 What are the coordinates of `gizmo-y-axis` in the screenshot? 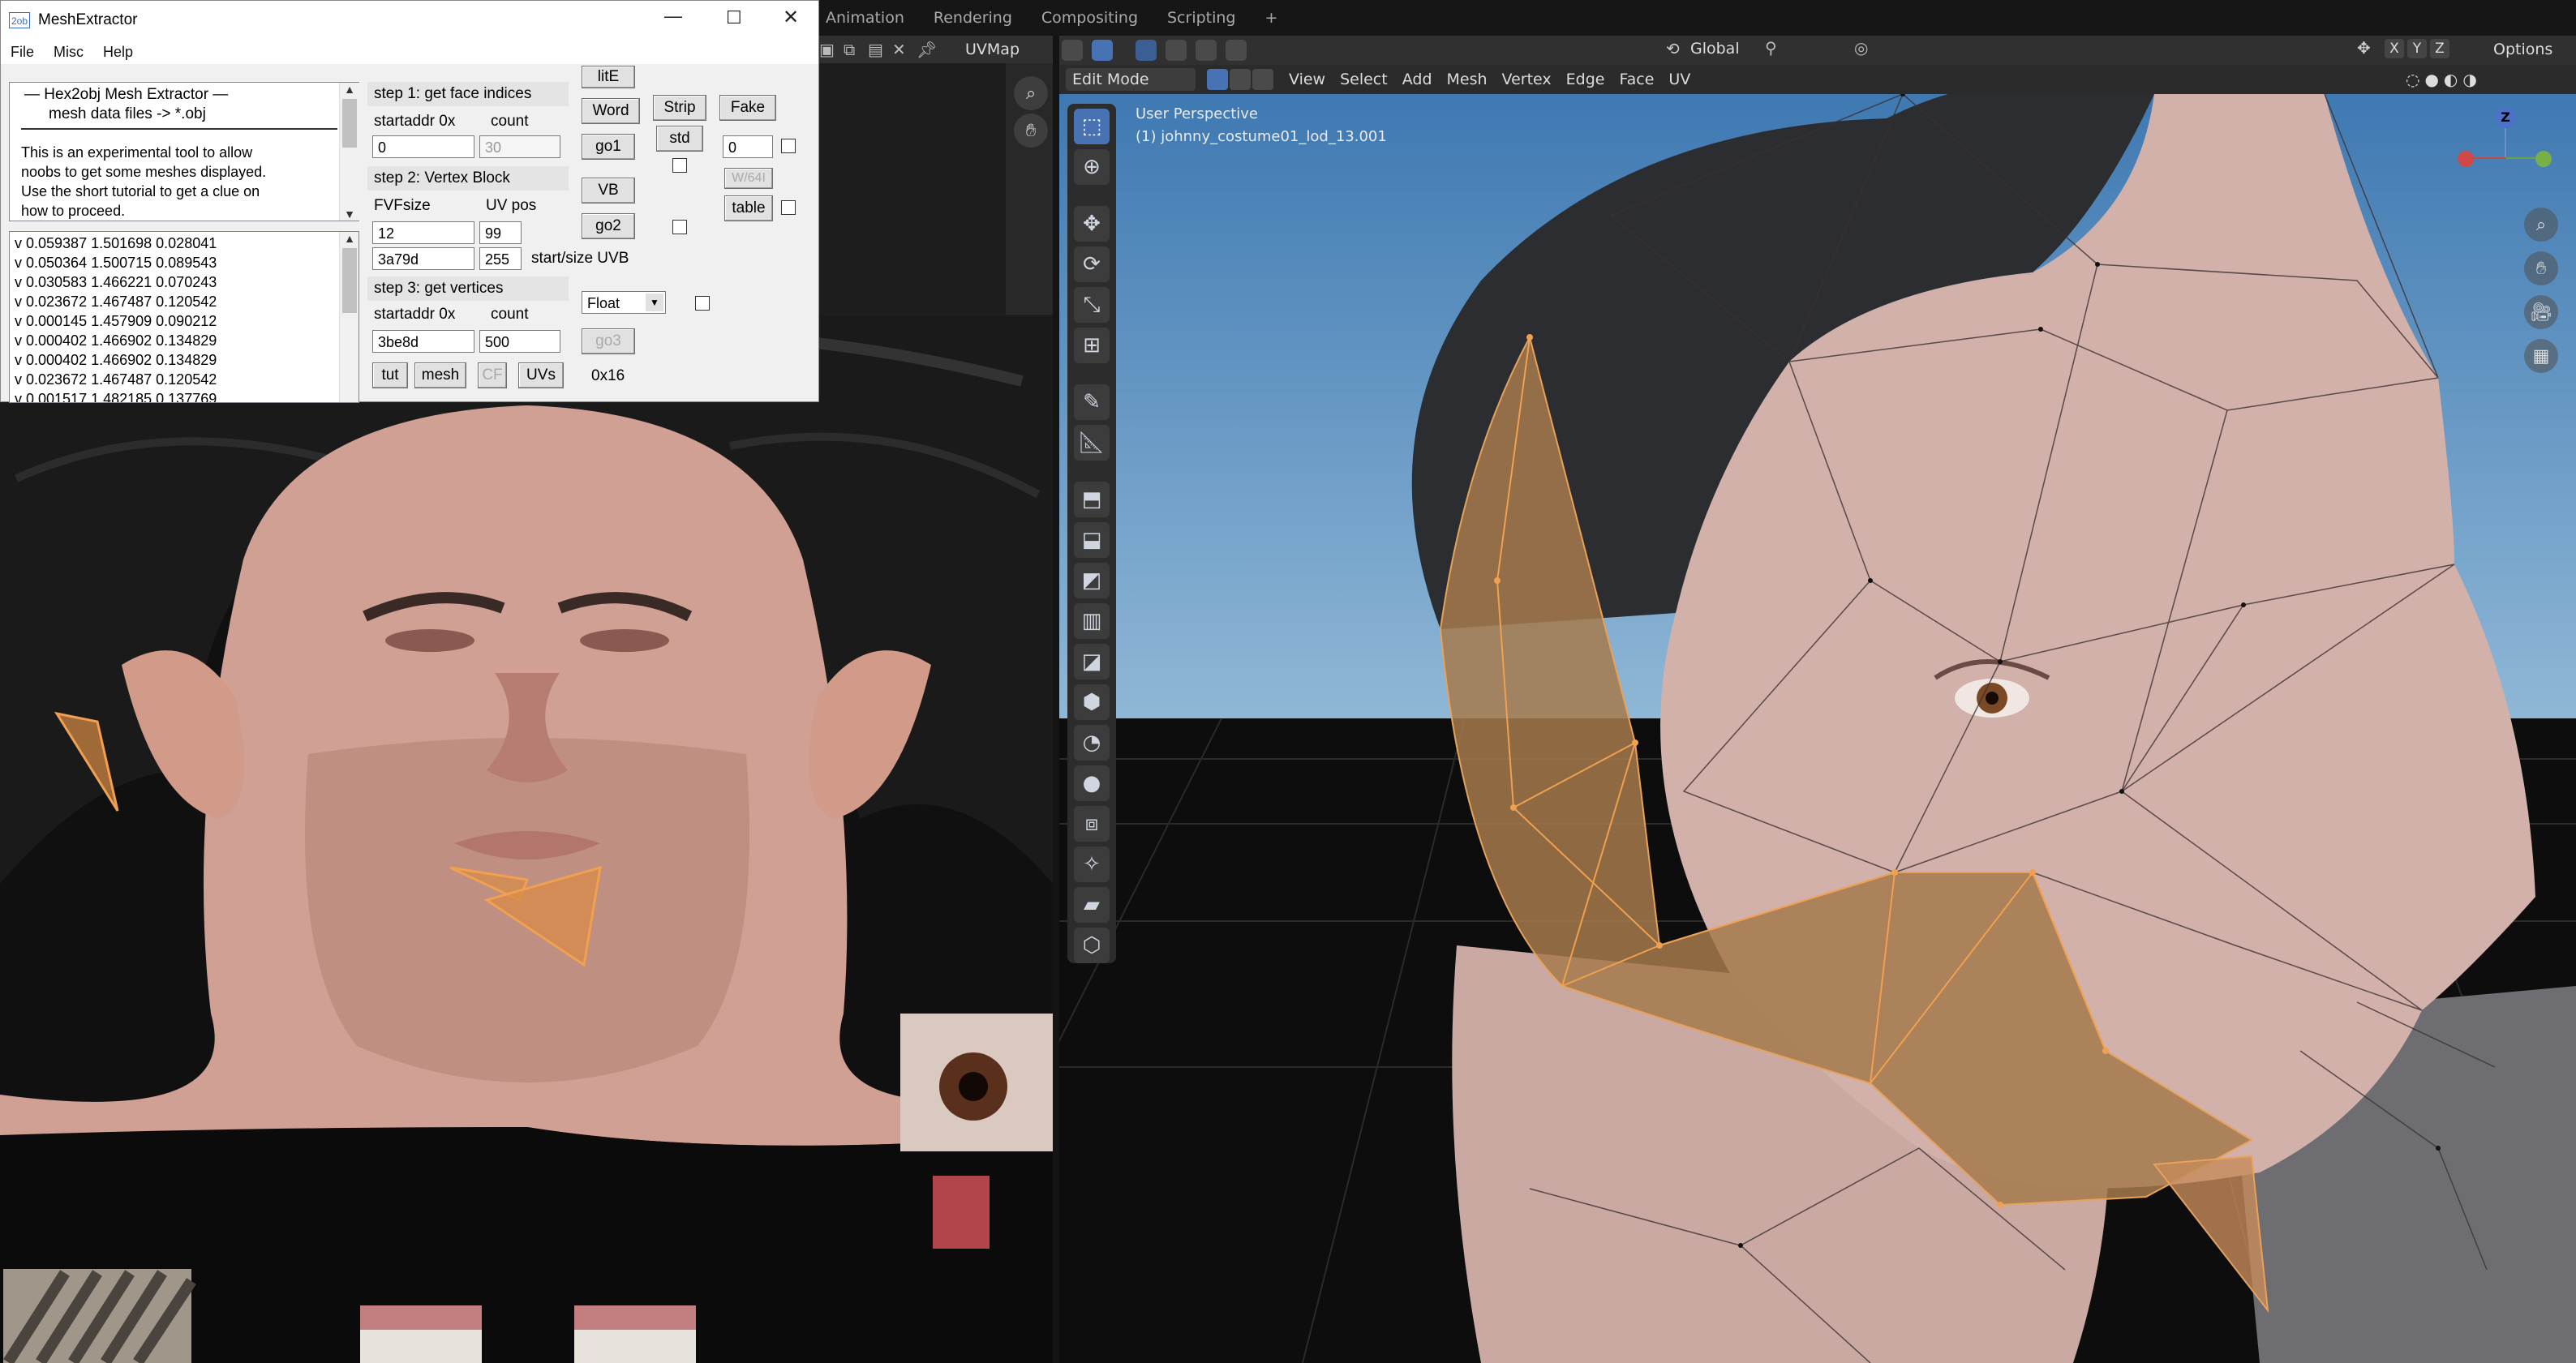 It's located at (2543, 159).